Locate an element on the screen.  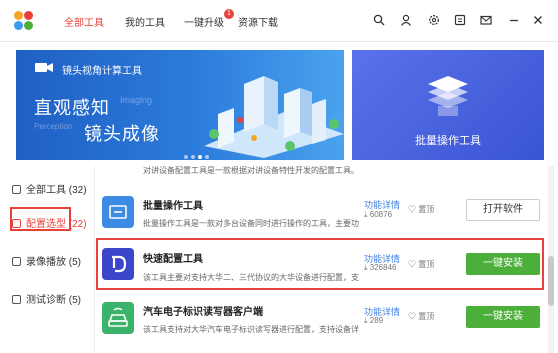
sidebar-item-diagnosis: 测试诊断 (5) is located at coordinates (46, 298).